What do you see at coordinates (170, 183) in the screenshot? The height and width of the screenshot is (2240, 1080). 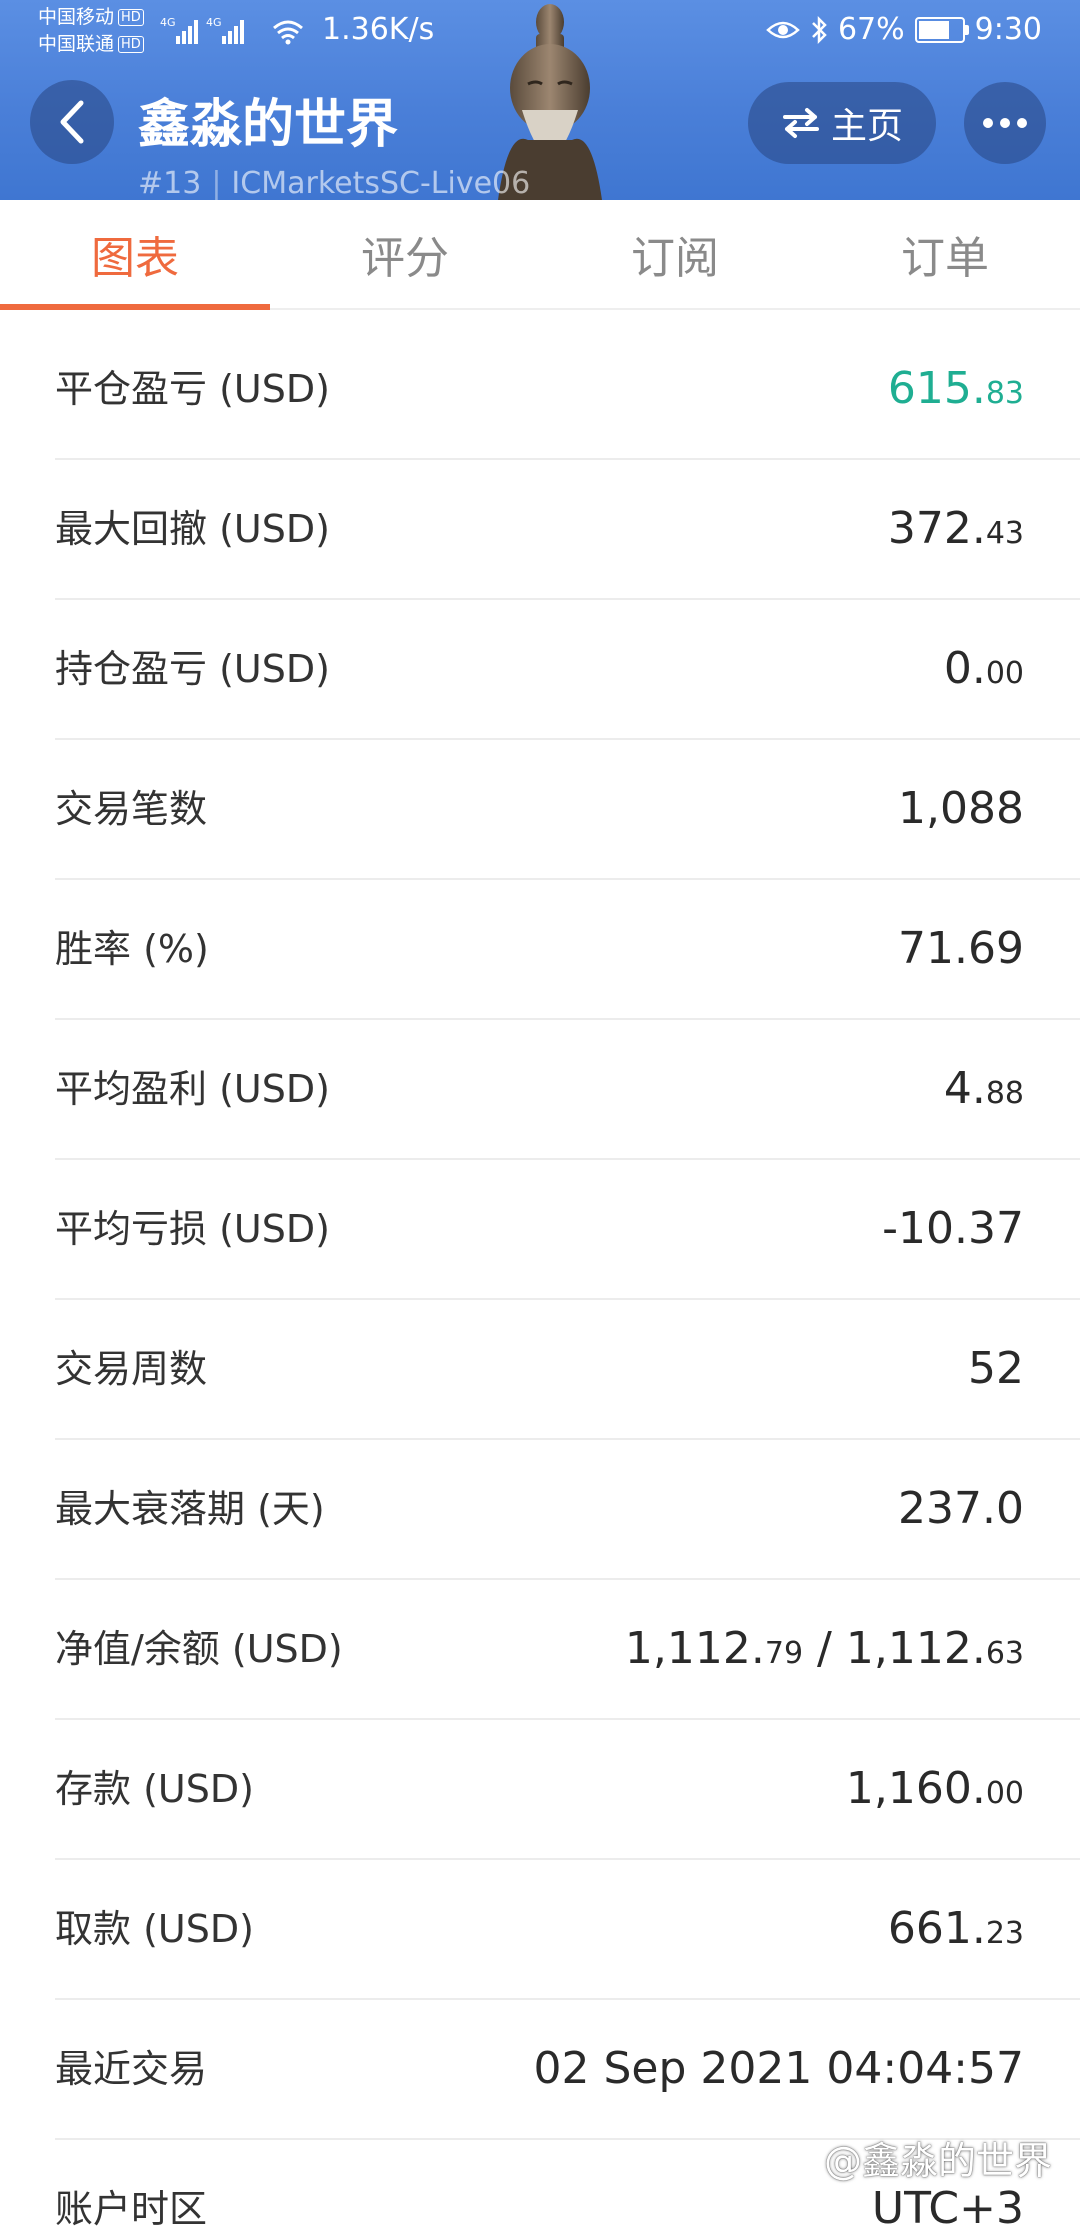 I see `rank-label: #13` at bounding box center [170, 183].